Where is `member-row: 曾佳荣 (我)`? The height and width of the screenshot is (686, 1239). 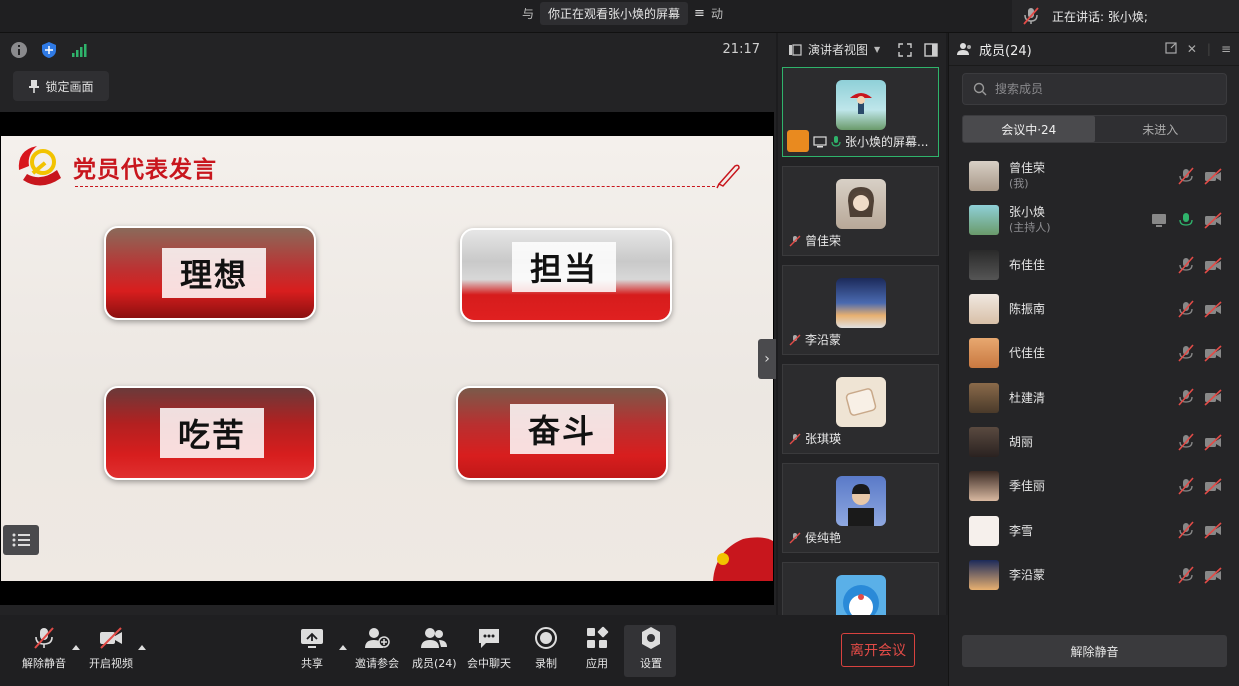
member-row: 曾佳荣 (我) is located at coordinates (1094, 176).